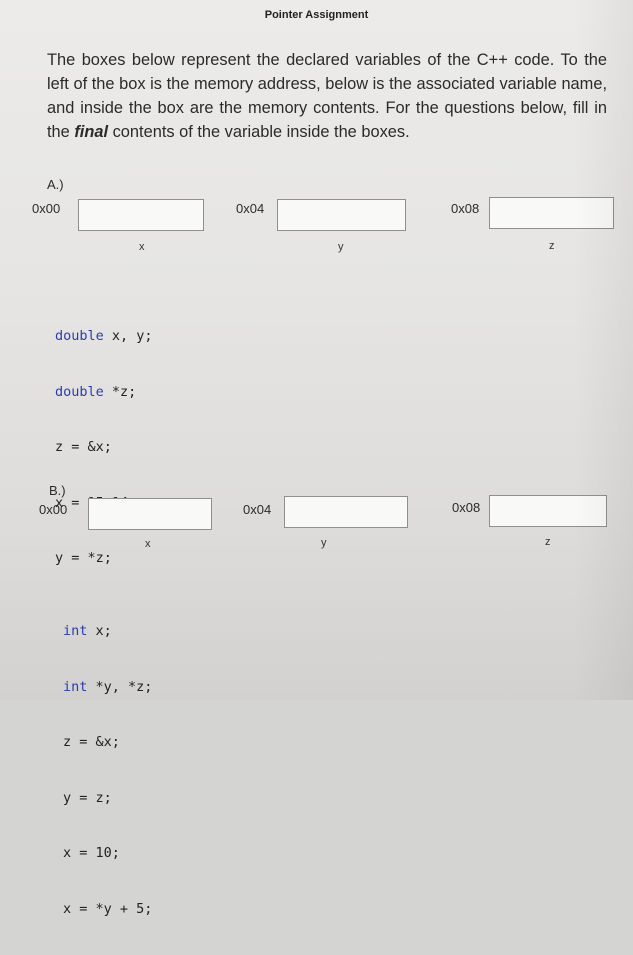 The image size is (633, 955). I want to click on code-text: y = *z;, so click(83, 558).